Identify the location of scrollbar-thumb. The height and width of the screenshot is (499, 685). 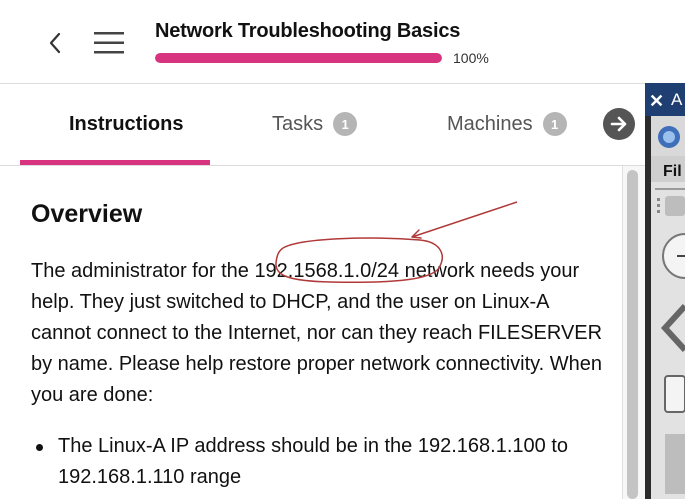
(632, 334).